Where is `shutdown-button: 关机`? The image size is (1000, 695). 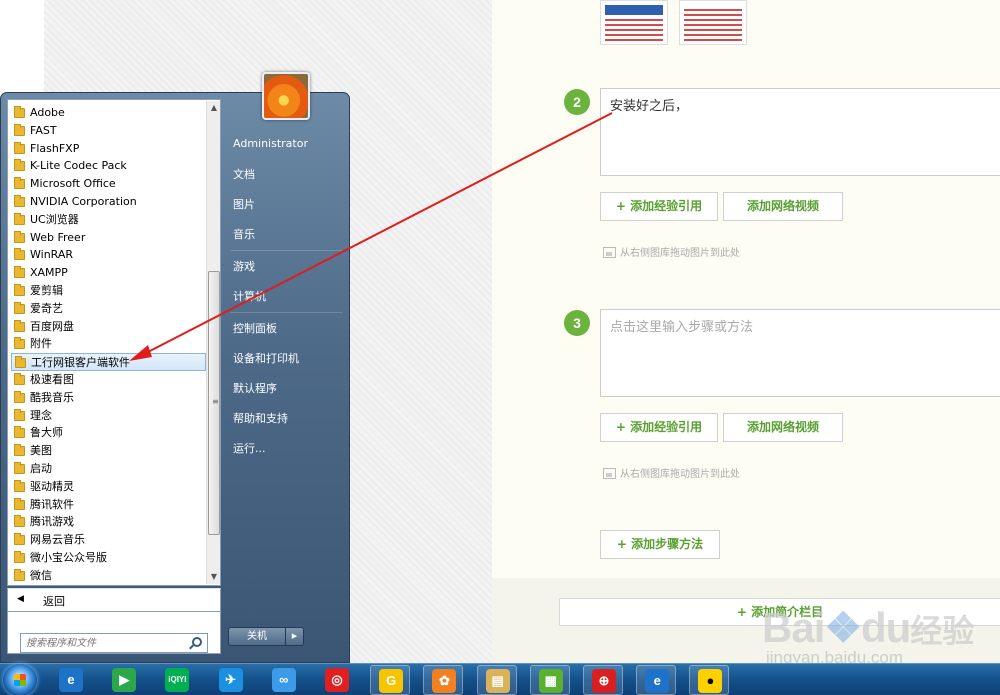
shutdown-button: 关机 is located at coordinates (257, 636).